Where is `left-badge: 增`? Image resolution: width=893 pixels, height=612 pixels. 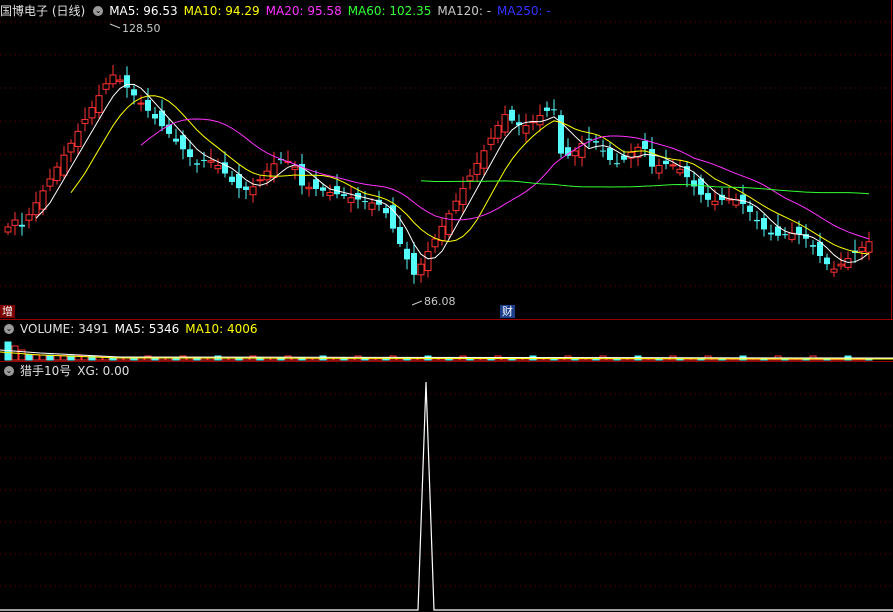 left-badge: 增 is located at coordinates (7, 311).